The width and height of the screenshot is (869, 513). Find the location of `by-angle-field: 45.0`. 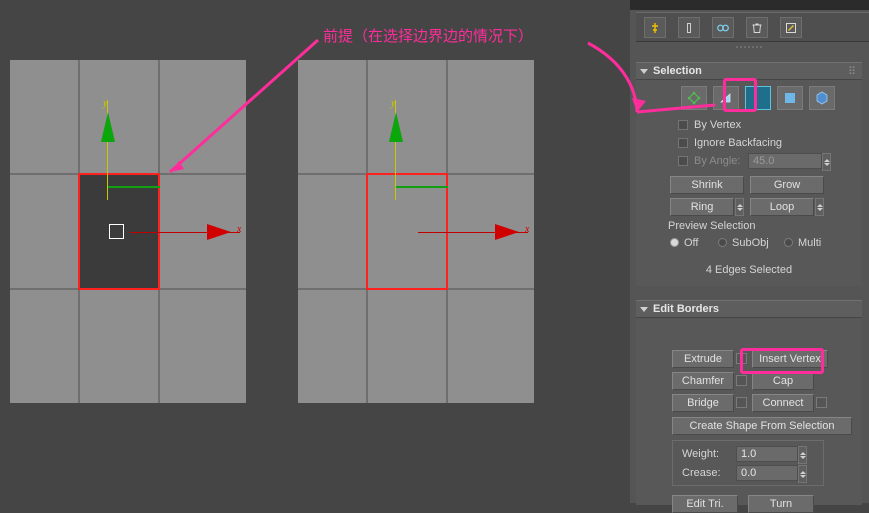

by-angle-field: 45.0 is located at coordinates (785, 161).